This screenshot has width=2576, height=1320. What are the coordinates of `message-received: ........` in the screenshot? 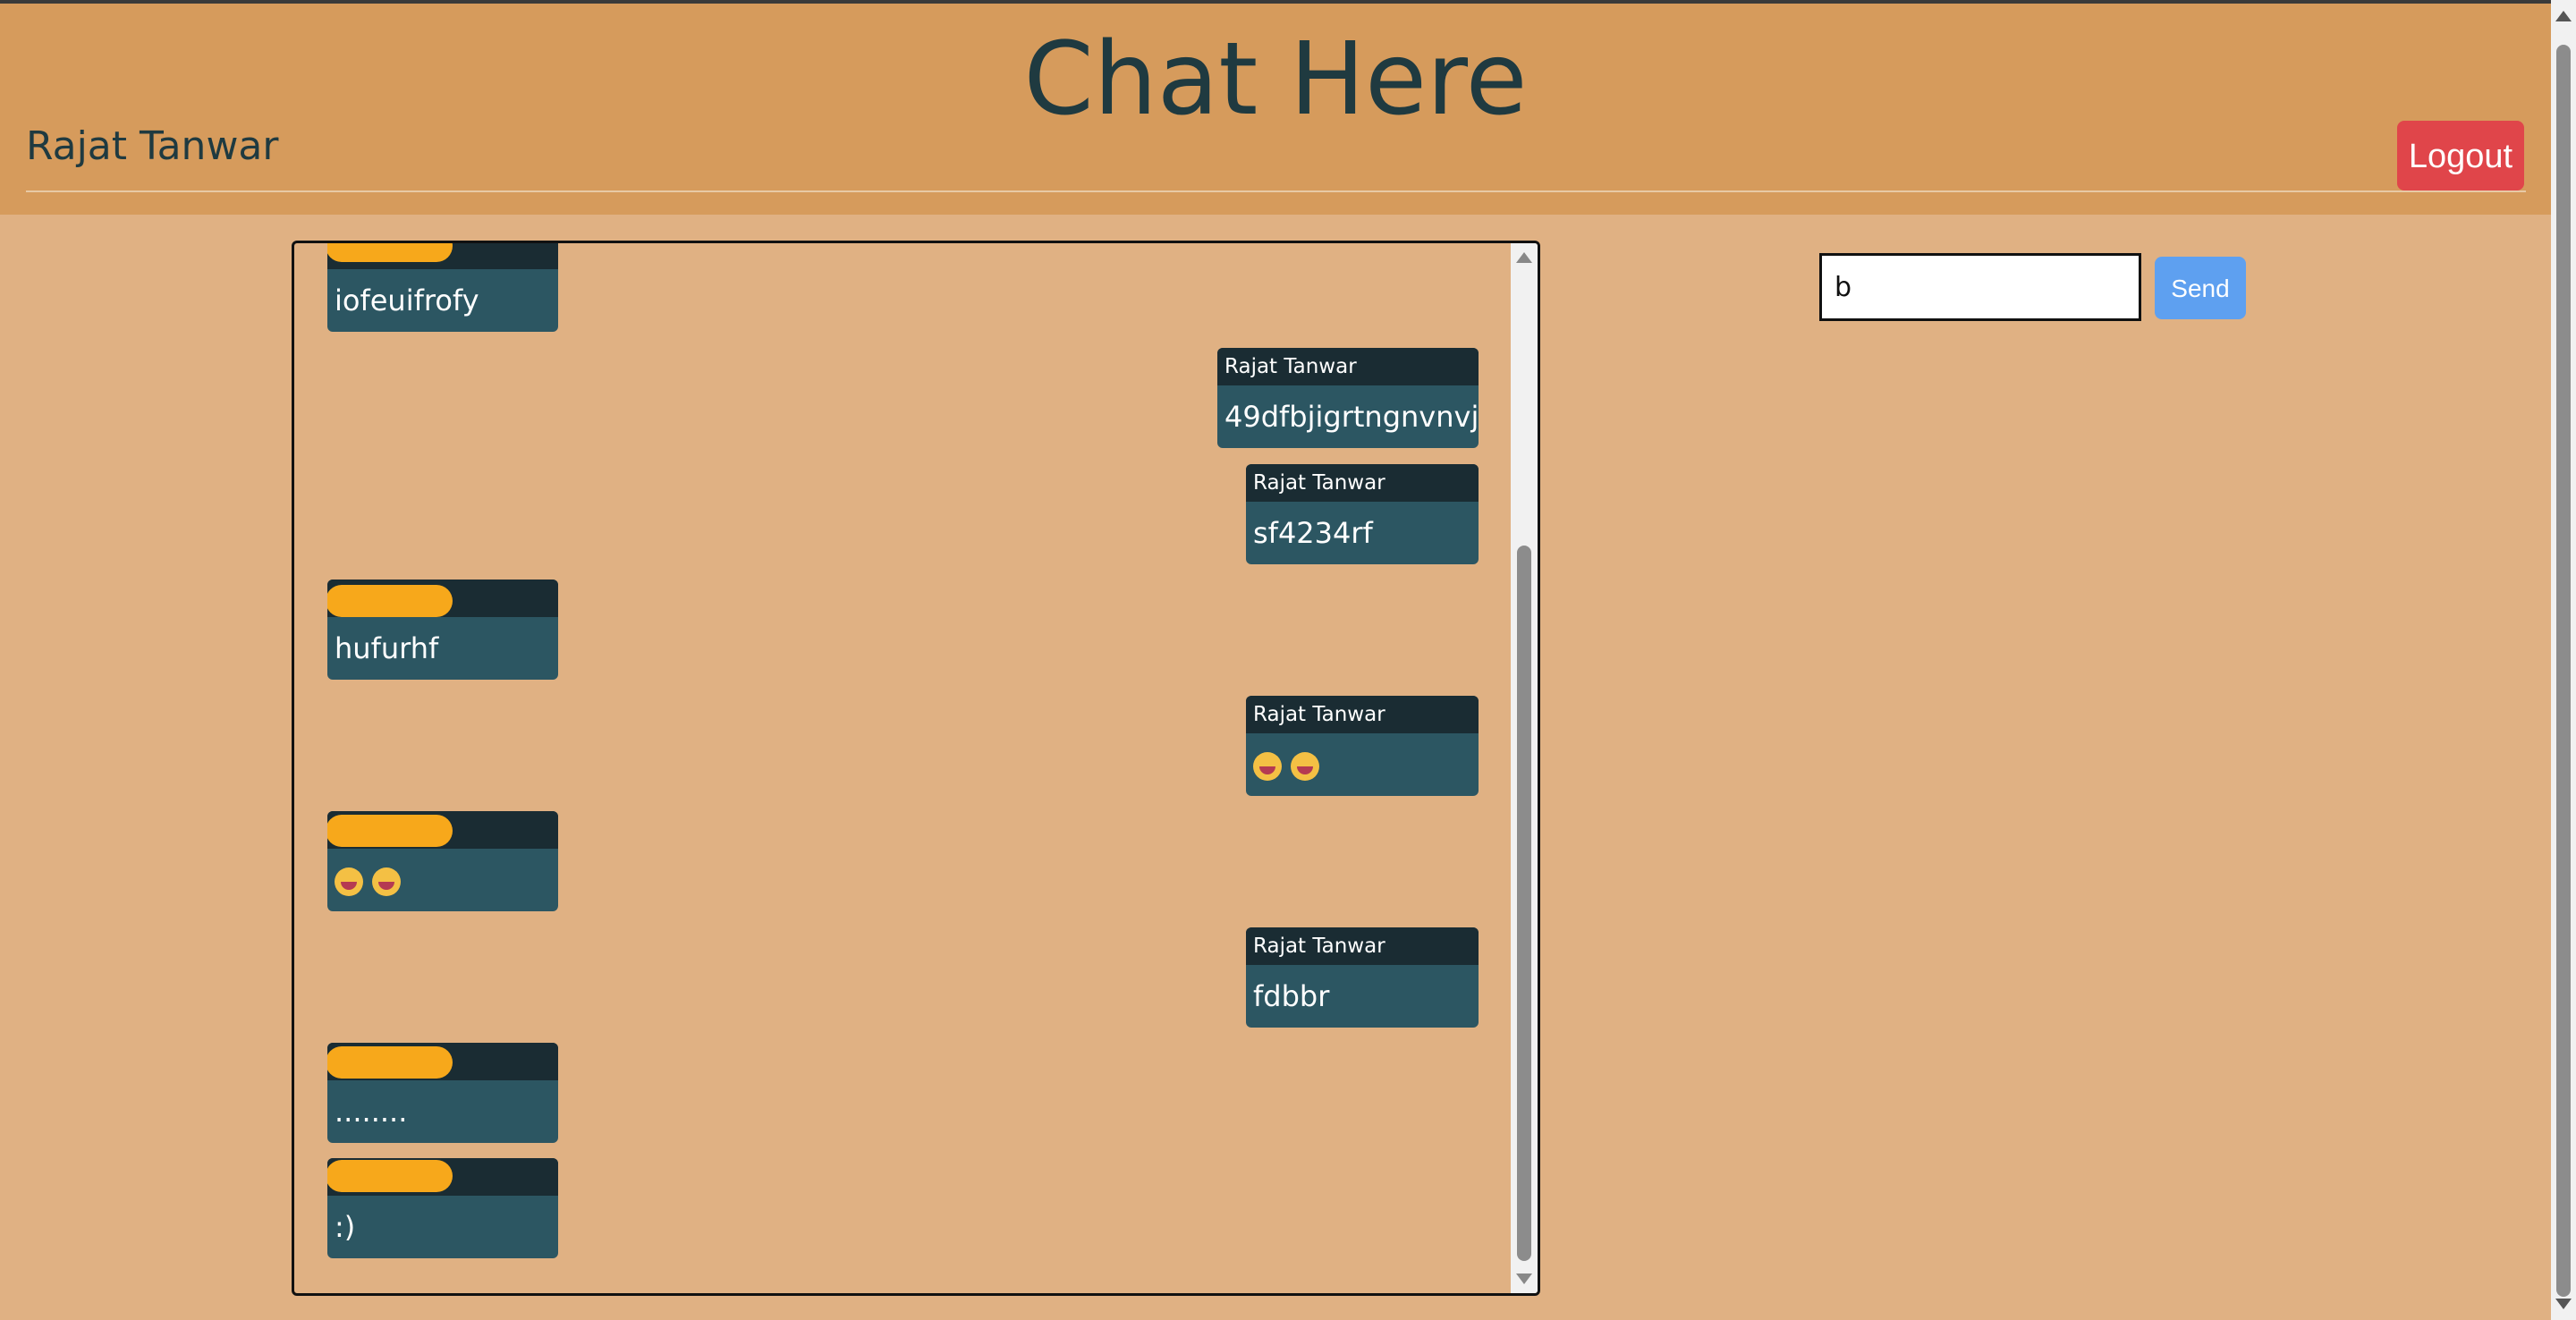 It's located at (442, 1093).